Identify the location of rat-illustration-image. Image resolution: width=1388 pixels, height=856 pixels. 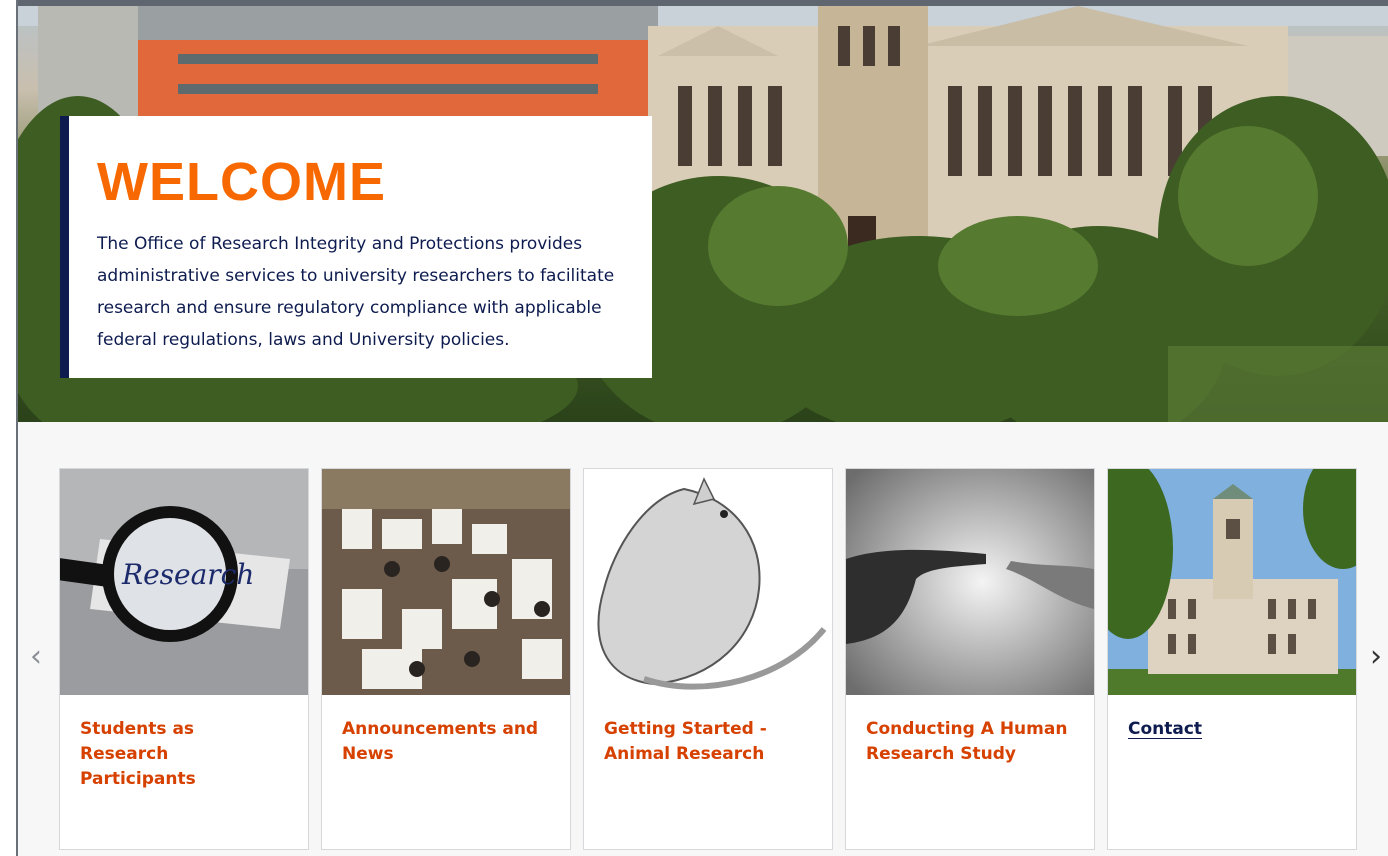
(708, 582).